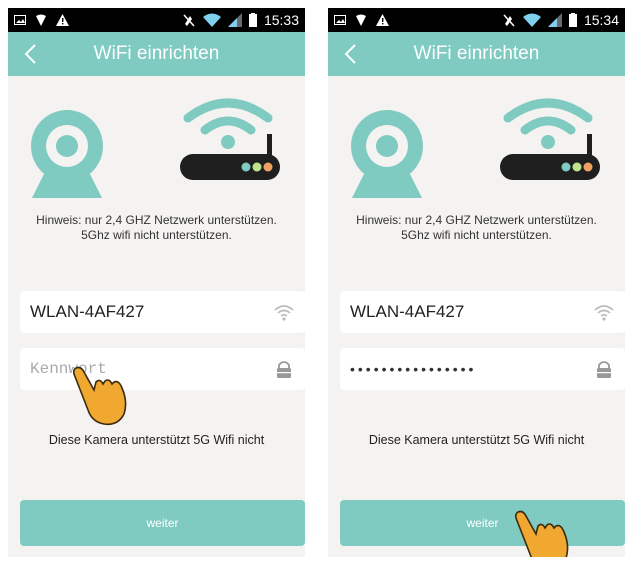 The height and width of the screenshot is (573, 630). Describe the element at coordinates (476, 20) in the screenshot. I see `status-bar: 15:34` at that location.